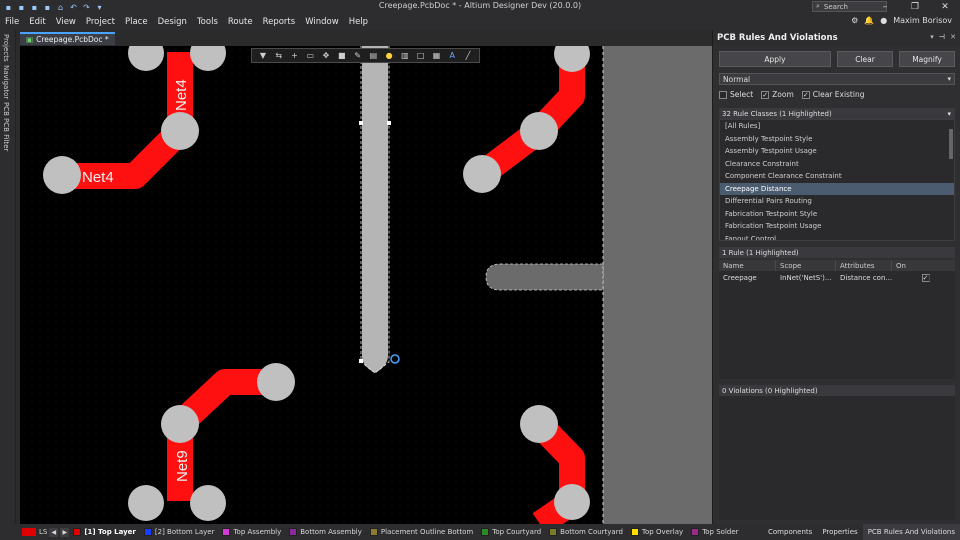 This screenshot has width=960, height=540. I want to click on menu-place: Place, so click(136, 22).